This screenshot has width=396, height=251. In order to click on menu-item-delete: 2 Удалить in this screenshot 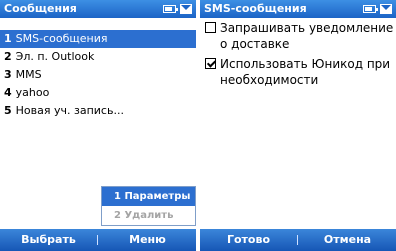, I will do `click(144, 215)`.